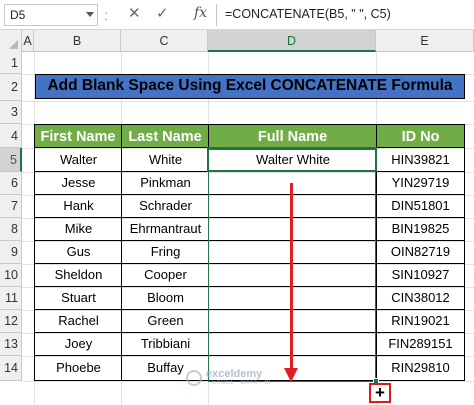 This screenshot has height=405, width=474. Describe the element at coordinates (292, 41) in the screenshot. I see `column-header-d: D` at that location.